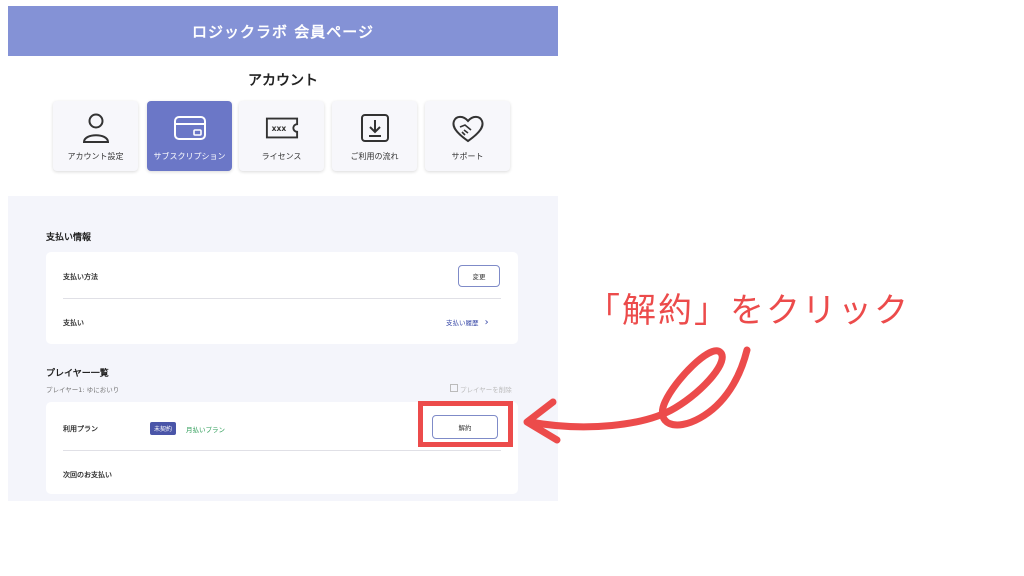  What do you see at coordinates (83, 390) in the screenshot?
I see `player-name-label: プレイヤー1: ゆにおいり` at bounding box center [83, 390].